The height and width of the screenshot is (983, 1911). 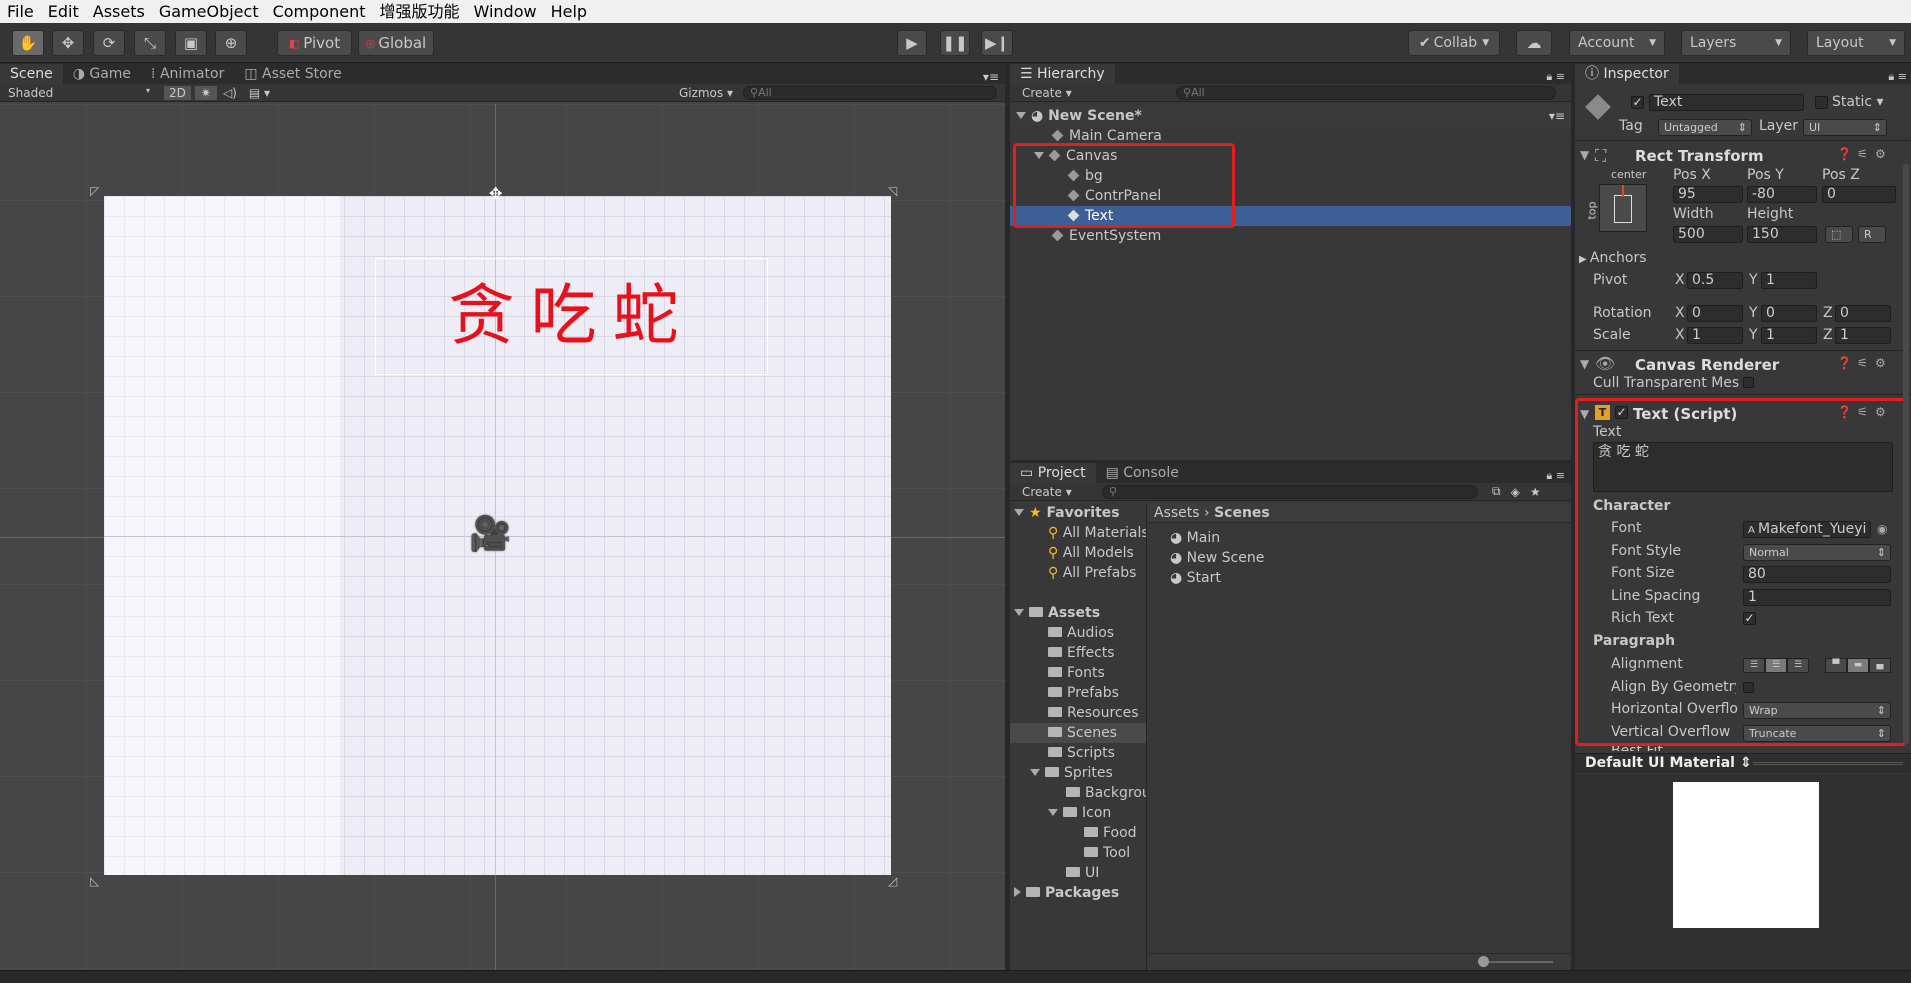 I want to click on folder-tool: Tool, so click(x=1070, y=853).